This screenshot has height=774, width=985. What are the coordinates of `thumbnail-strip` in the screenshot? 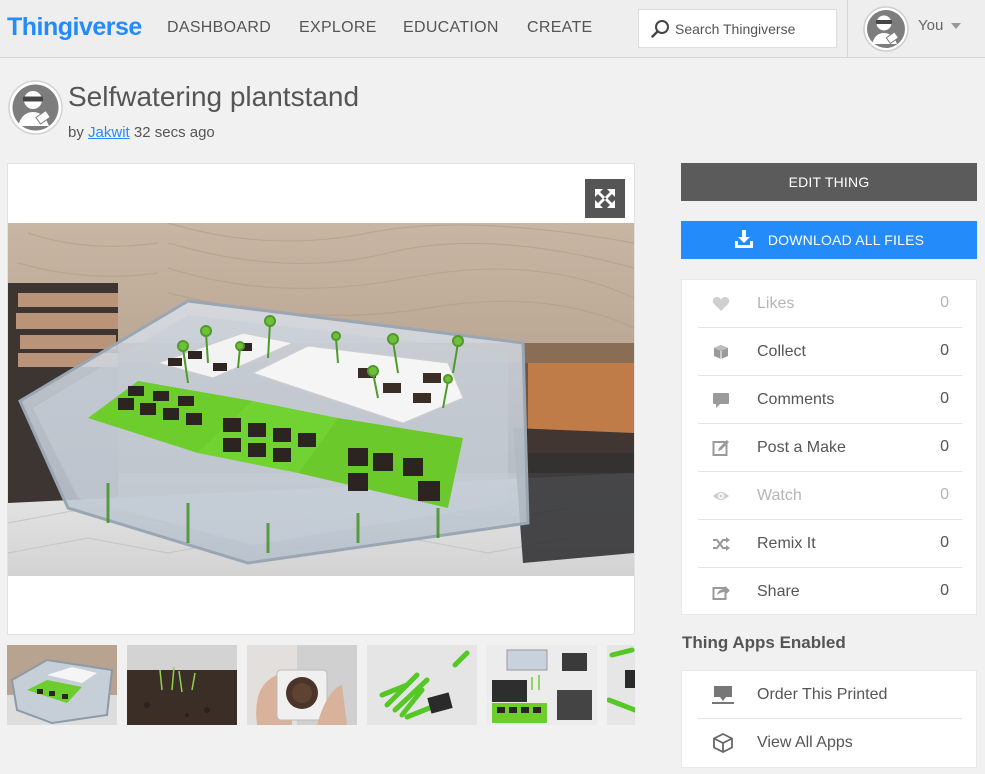 It's located at (321, 685).